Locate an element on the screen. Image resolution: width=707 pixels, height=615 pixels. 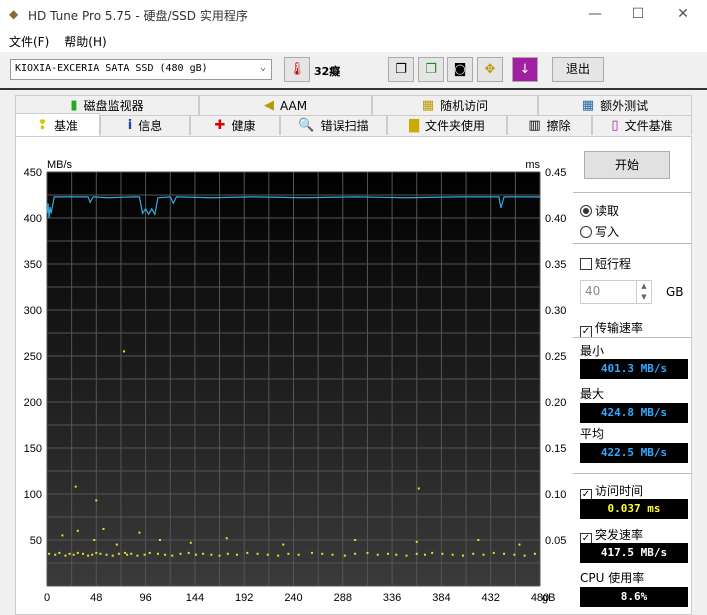
tab-extra-tests: ▦ 额外测试 is located at coordinates (615, 105).